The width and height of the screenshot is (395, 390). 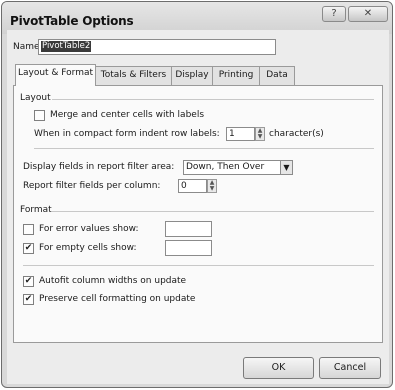 I want to click on tab-printing: Printing, so click(x=236, y=75).